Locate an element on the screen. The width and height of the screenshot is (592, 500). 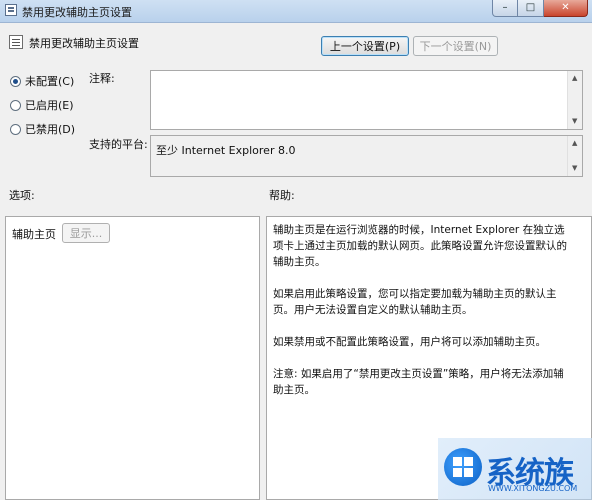
title-bar: 禁用更改辅助主页设置 – □ ✕ is located at coordinates (296, 11).